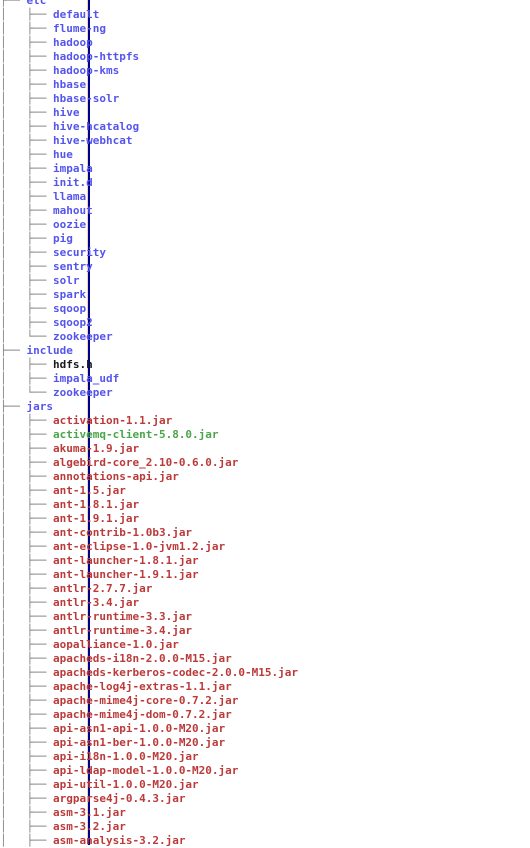 This screenshot has width=530, height=848. Describe the element at coordinates (126, 574) in the screenshot. I see `tree-node-label: ant-launcher-1.9.1.jar` at that location.